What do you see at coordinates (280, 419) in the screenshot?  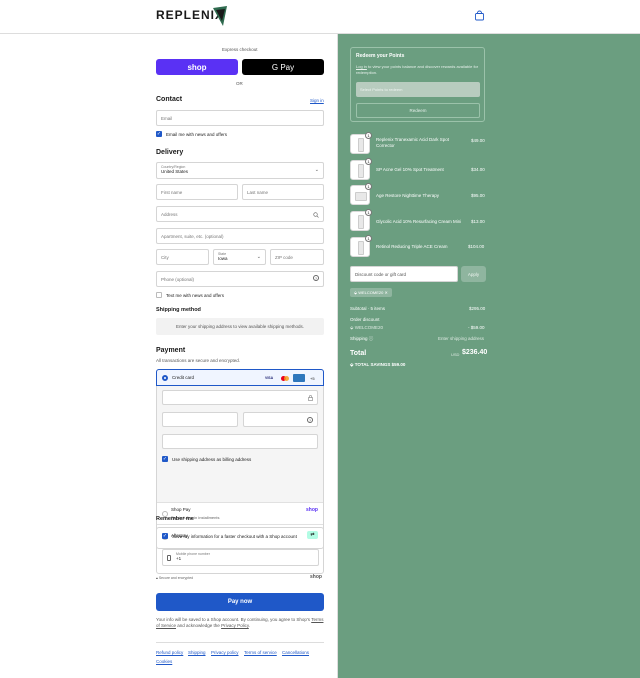 I see `security-code-input: ?` at bounding box center [280, 419].